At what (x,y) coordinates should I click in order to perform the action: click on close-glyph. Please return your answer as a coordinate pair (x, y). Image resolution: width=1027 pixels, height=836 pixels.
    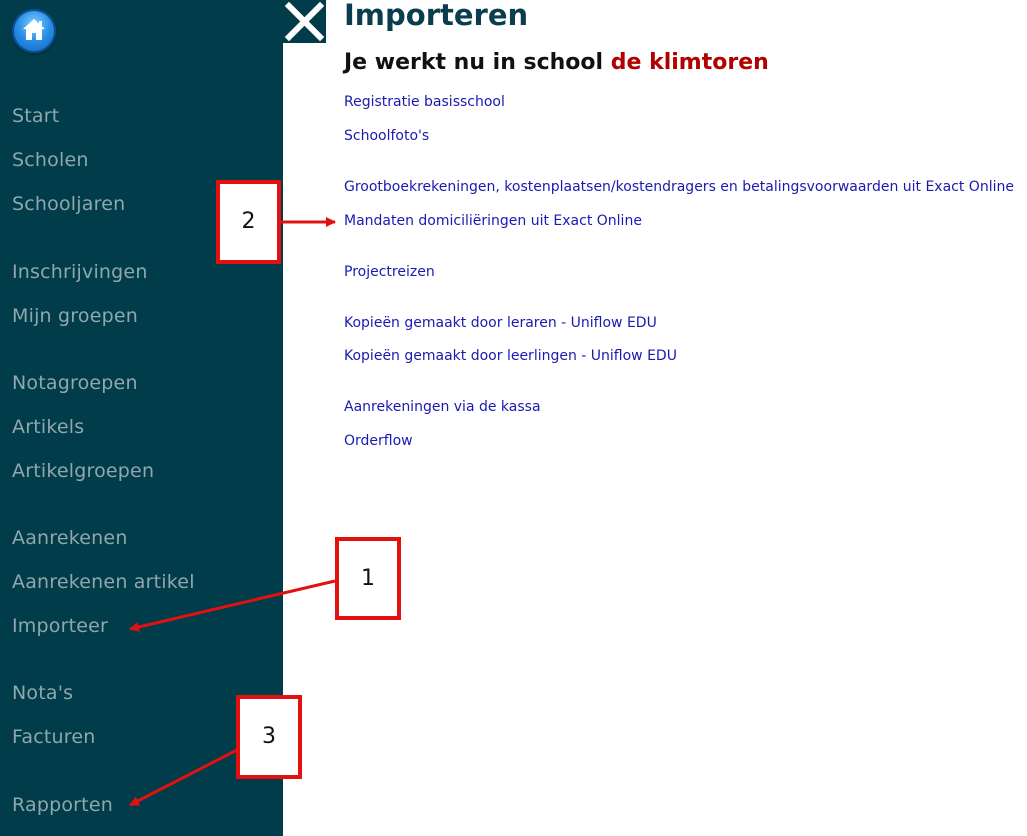
    Looking at the image, I should click on (304, 21).